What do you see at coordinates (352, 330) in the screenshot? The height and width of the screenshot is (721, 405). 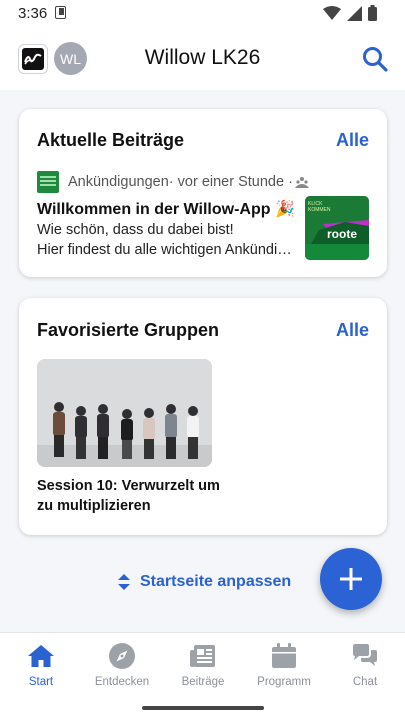 I see `favorite-groups-all-link: Alle` at bounding box center [352, 330].